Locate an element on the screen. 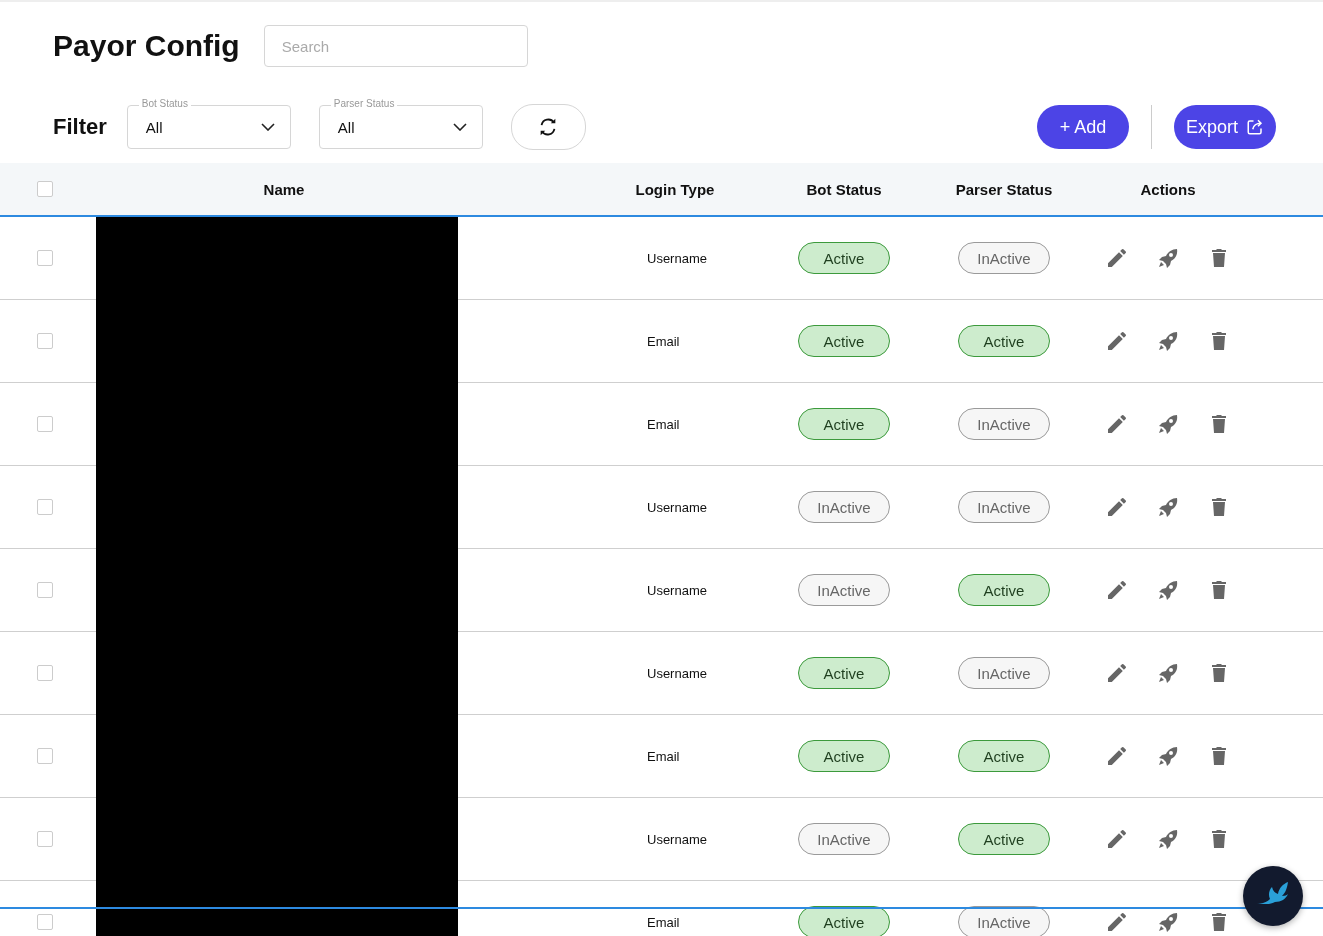 Image resolution: width=1323 pixels, height=936 pixels. chat-button is located at coordinates (1273, 896).